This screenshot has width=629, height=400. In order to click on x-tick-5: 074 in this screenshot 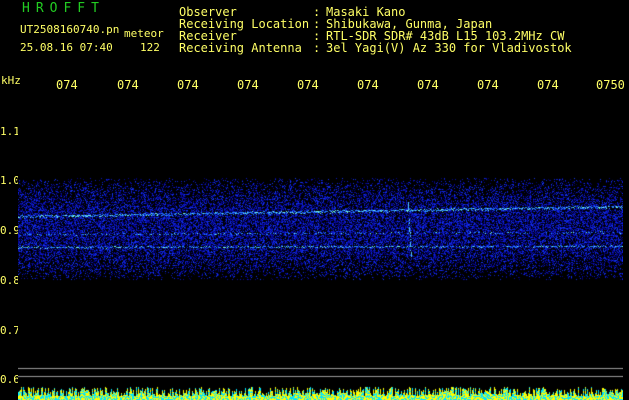, I will do `click(308, 85)`.